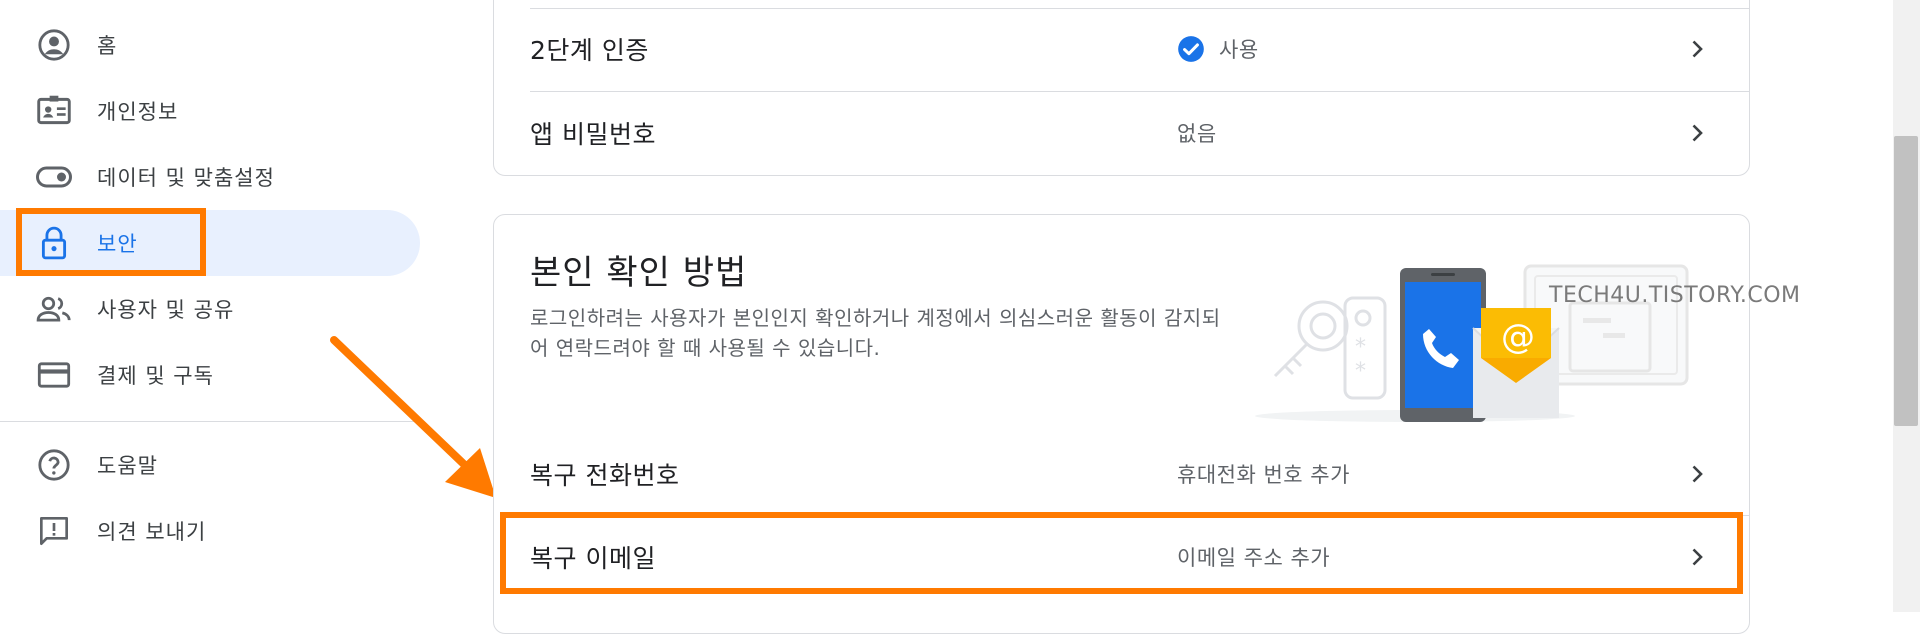 The image size is (1920, 634). I want to click on two-step-verification-row: 2단계 인증 사용, so click(1139, 49).